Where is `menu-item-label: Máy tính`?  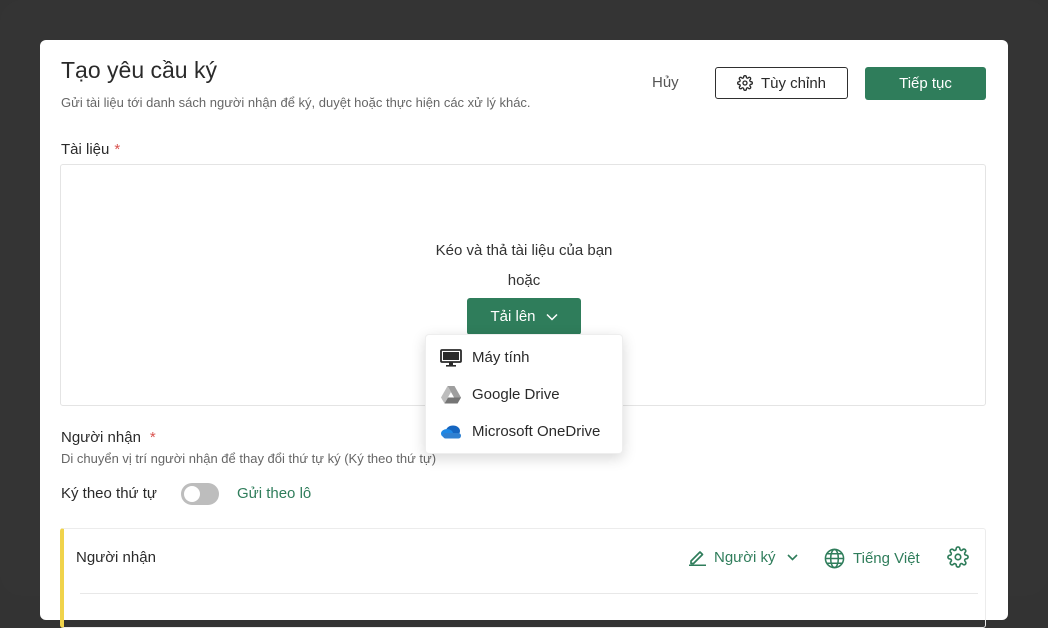 menu-item-label: Máy tính is located at coordinates (501, 357).